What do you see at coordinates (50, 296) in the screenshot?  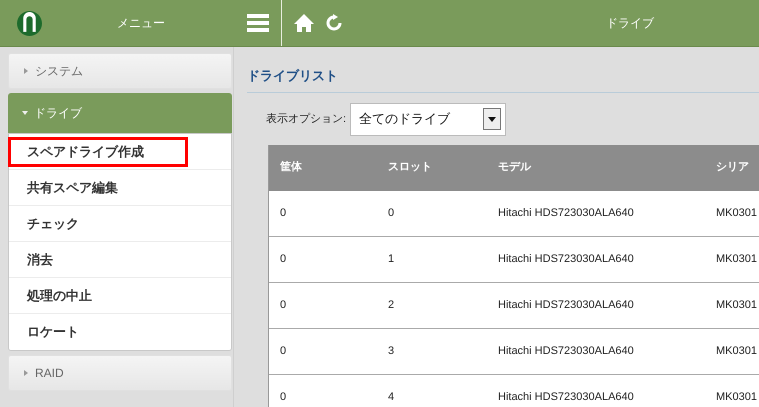 I see `menu-item: 処理の中止` at bounding box center [50, 296].